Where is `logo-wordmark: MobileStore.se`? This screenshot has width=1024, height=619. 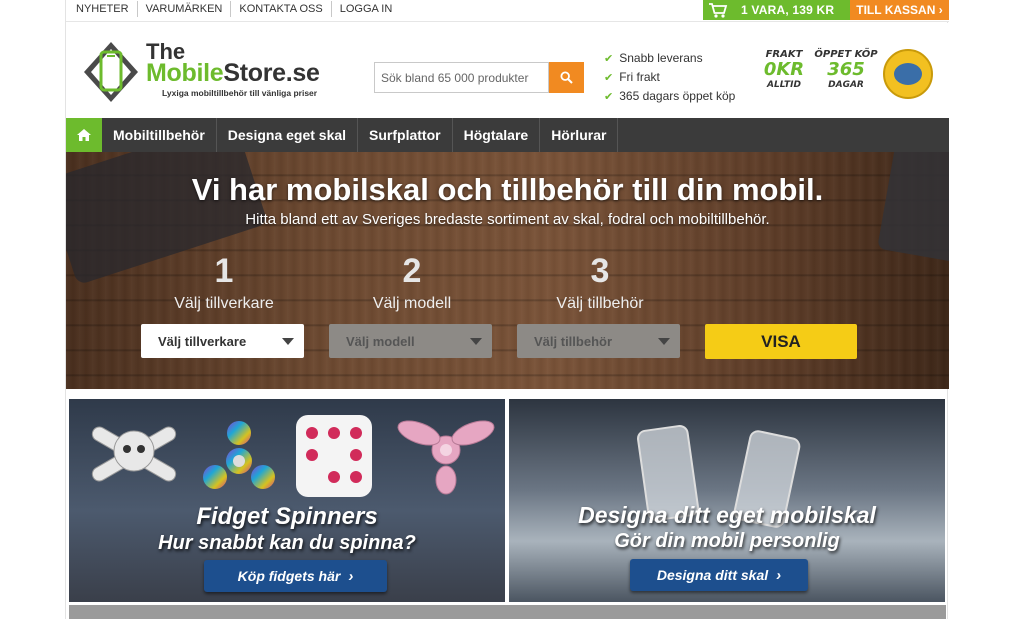
logo-wordmark: MobileStore.se is located at coordinates (233, 73).